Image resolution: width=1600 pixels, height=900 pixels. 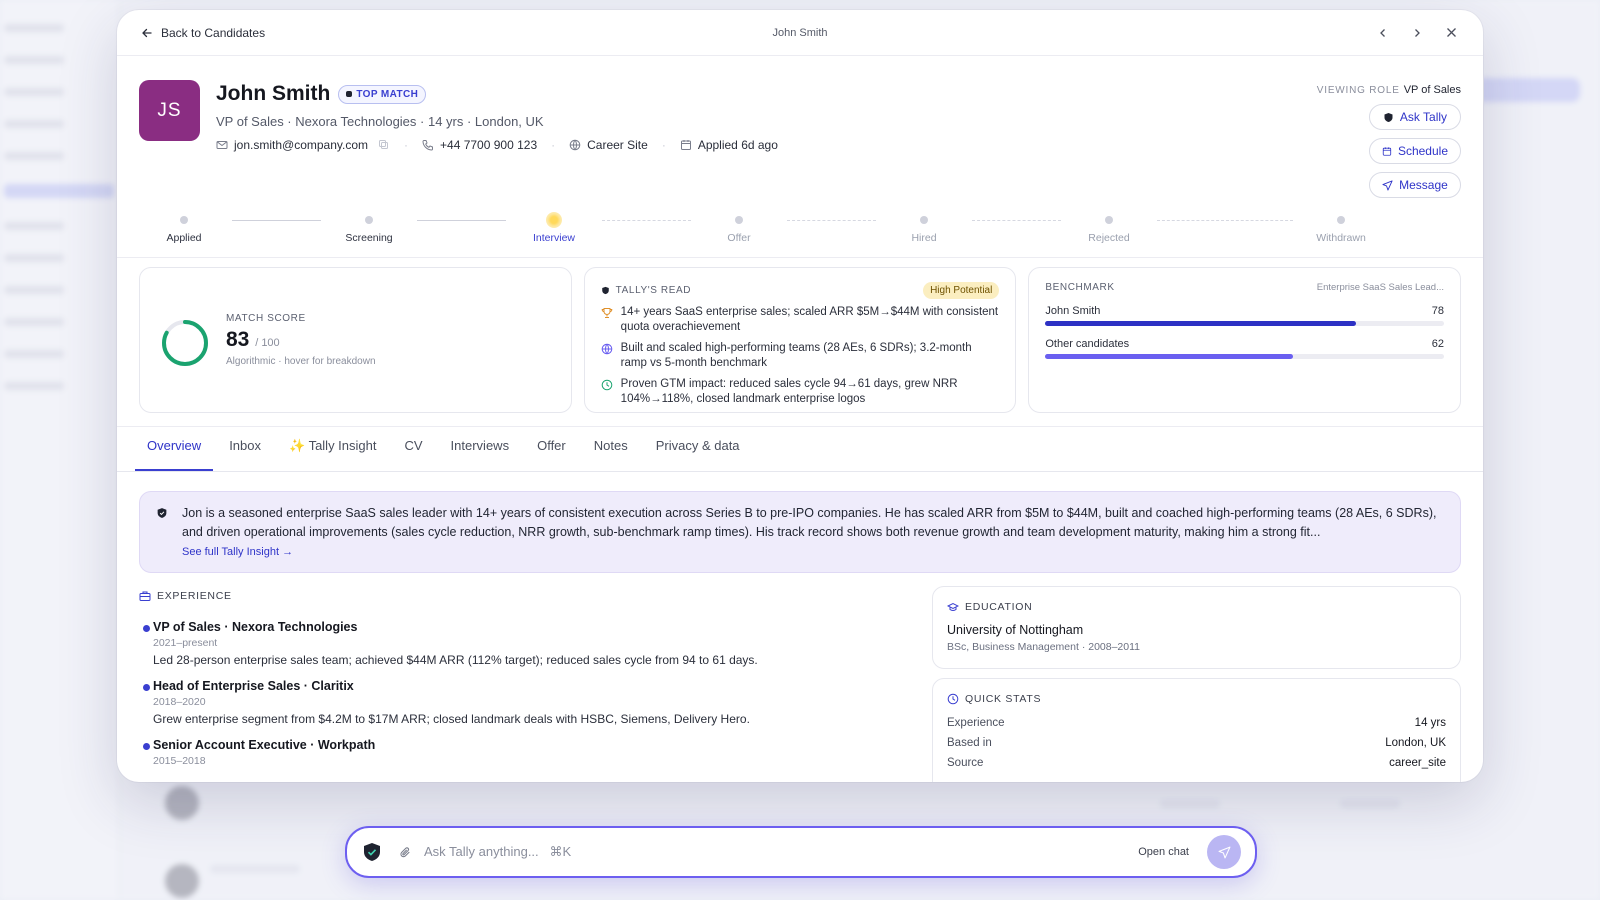 What do you see at coordinates (1163, 852) in the screenshot?
I see `open-chat-button: Open chat` at bounding box center [1163, 852].